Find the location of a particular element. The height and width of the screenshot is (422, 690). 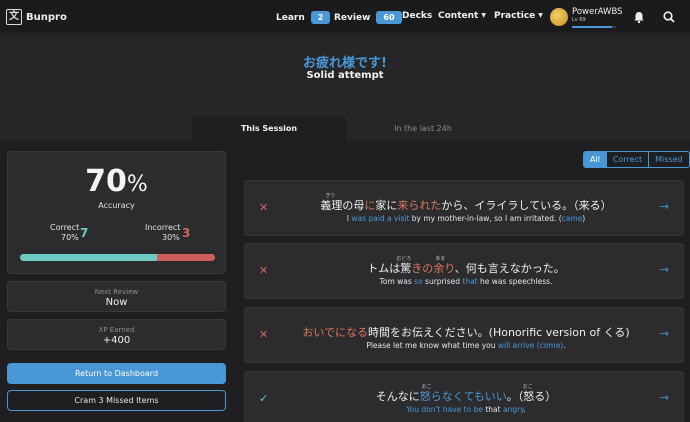

next-review-value: Now is located at coordinates (116, 302).